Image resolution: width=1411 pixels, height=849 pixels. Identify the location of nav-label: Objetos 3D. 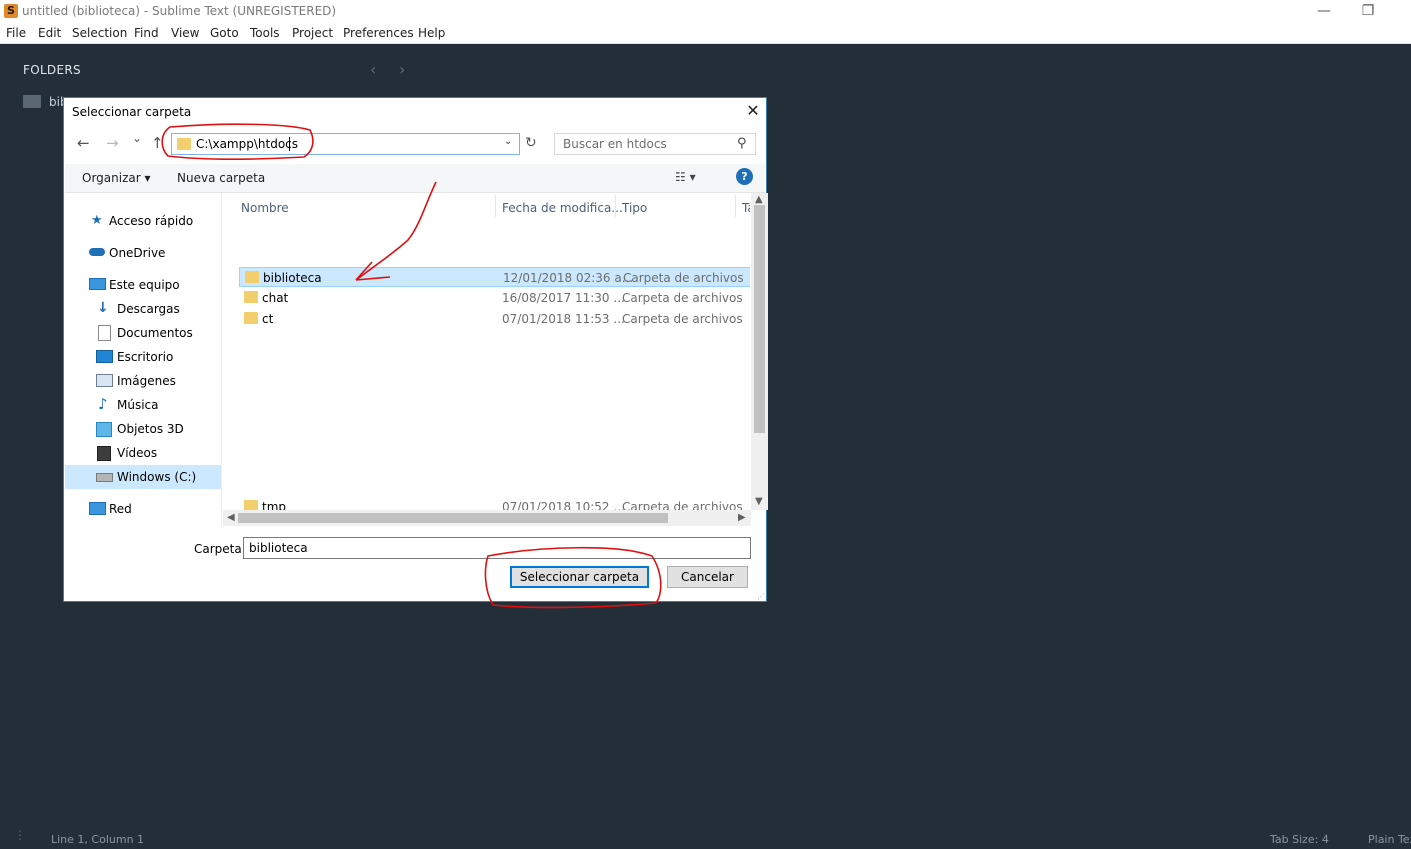
(150, 429).